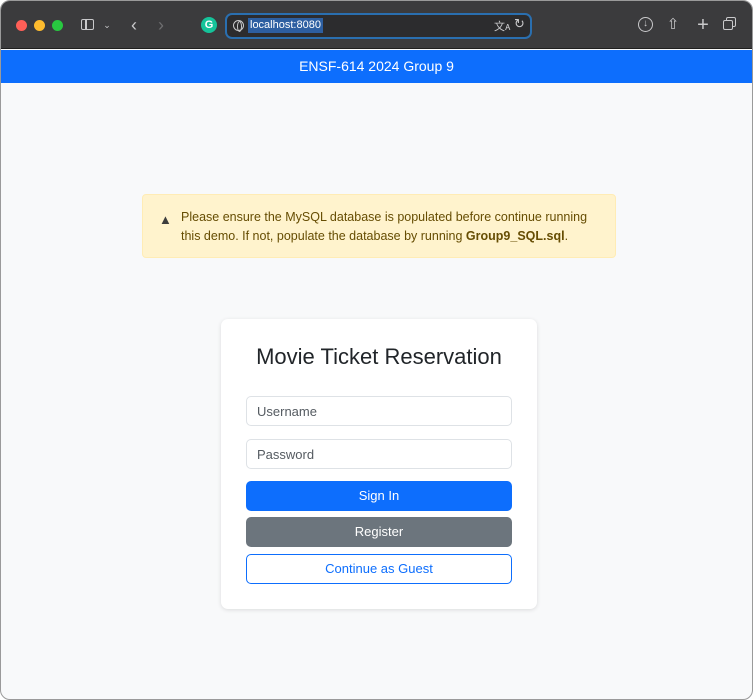  Describe the element at coordinates (57, 25) in the screenshot. I see `maximize-window-button` at that location.